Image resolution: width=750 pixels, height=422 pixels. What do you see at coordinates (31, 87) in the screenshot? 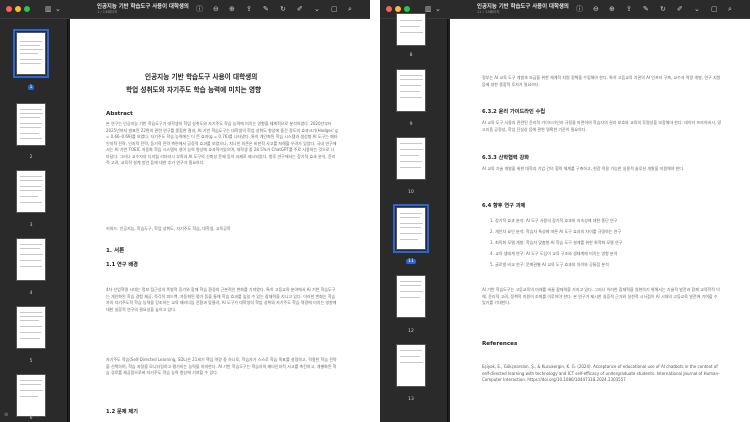
I see `thumbnail-number: 1` at bounding box center [31, 87].